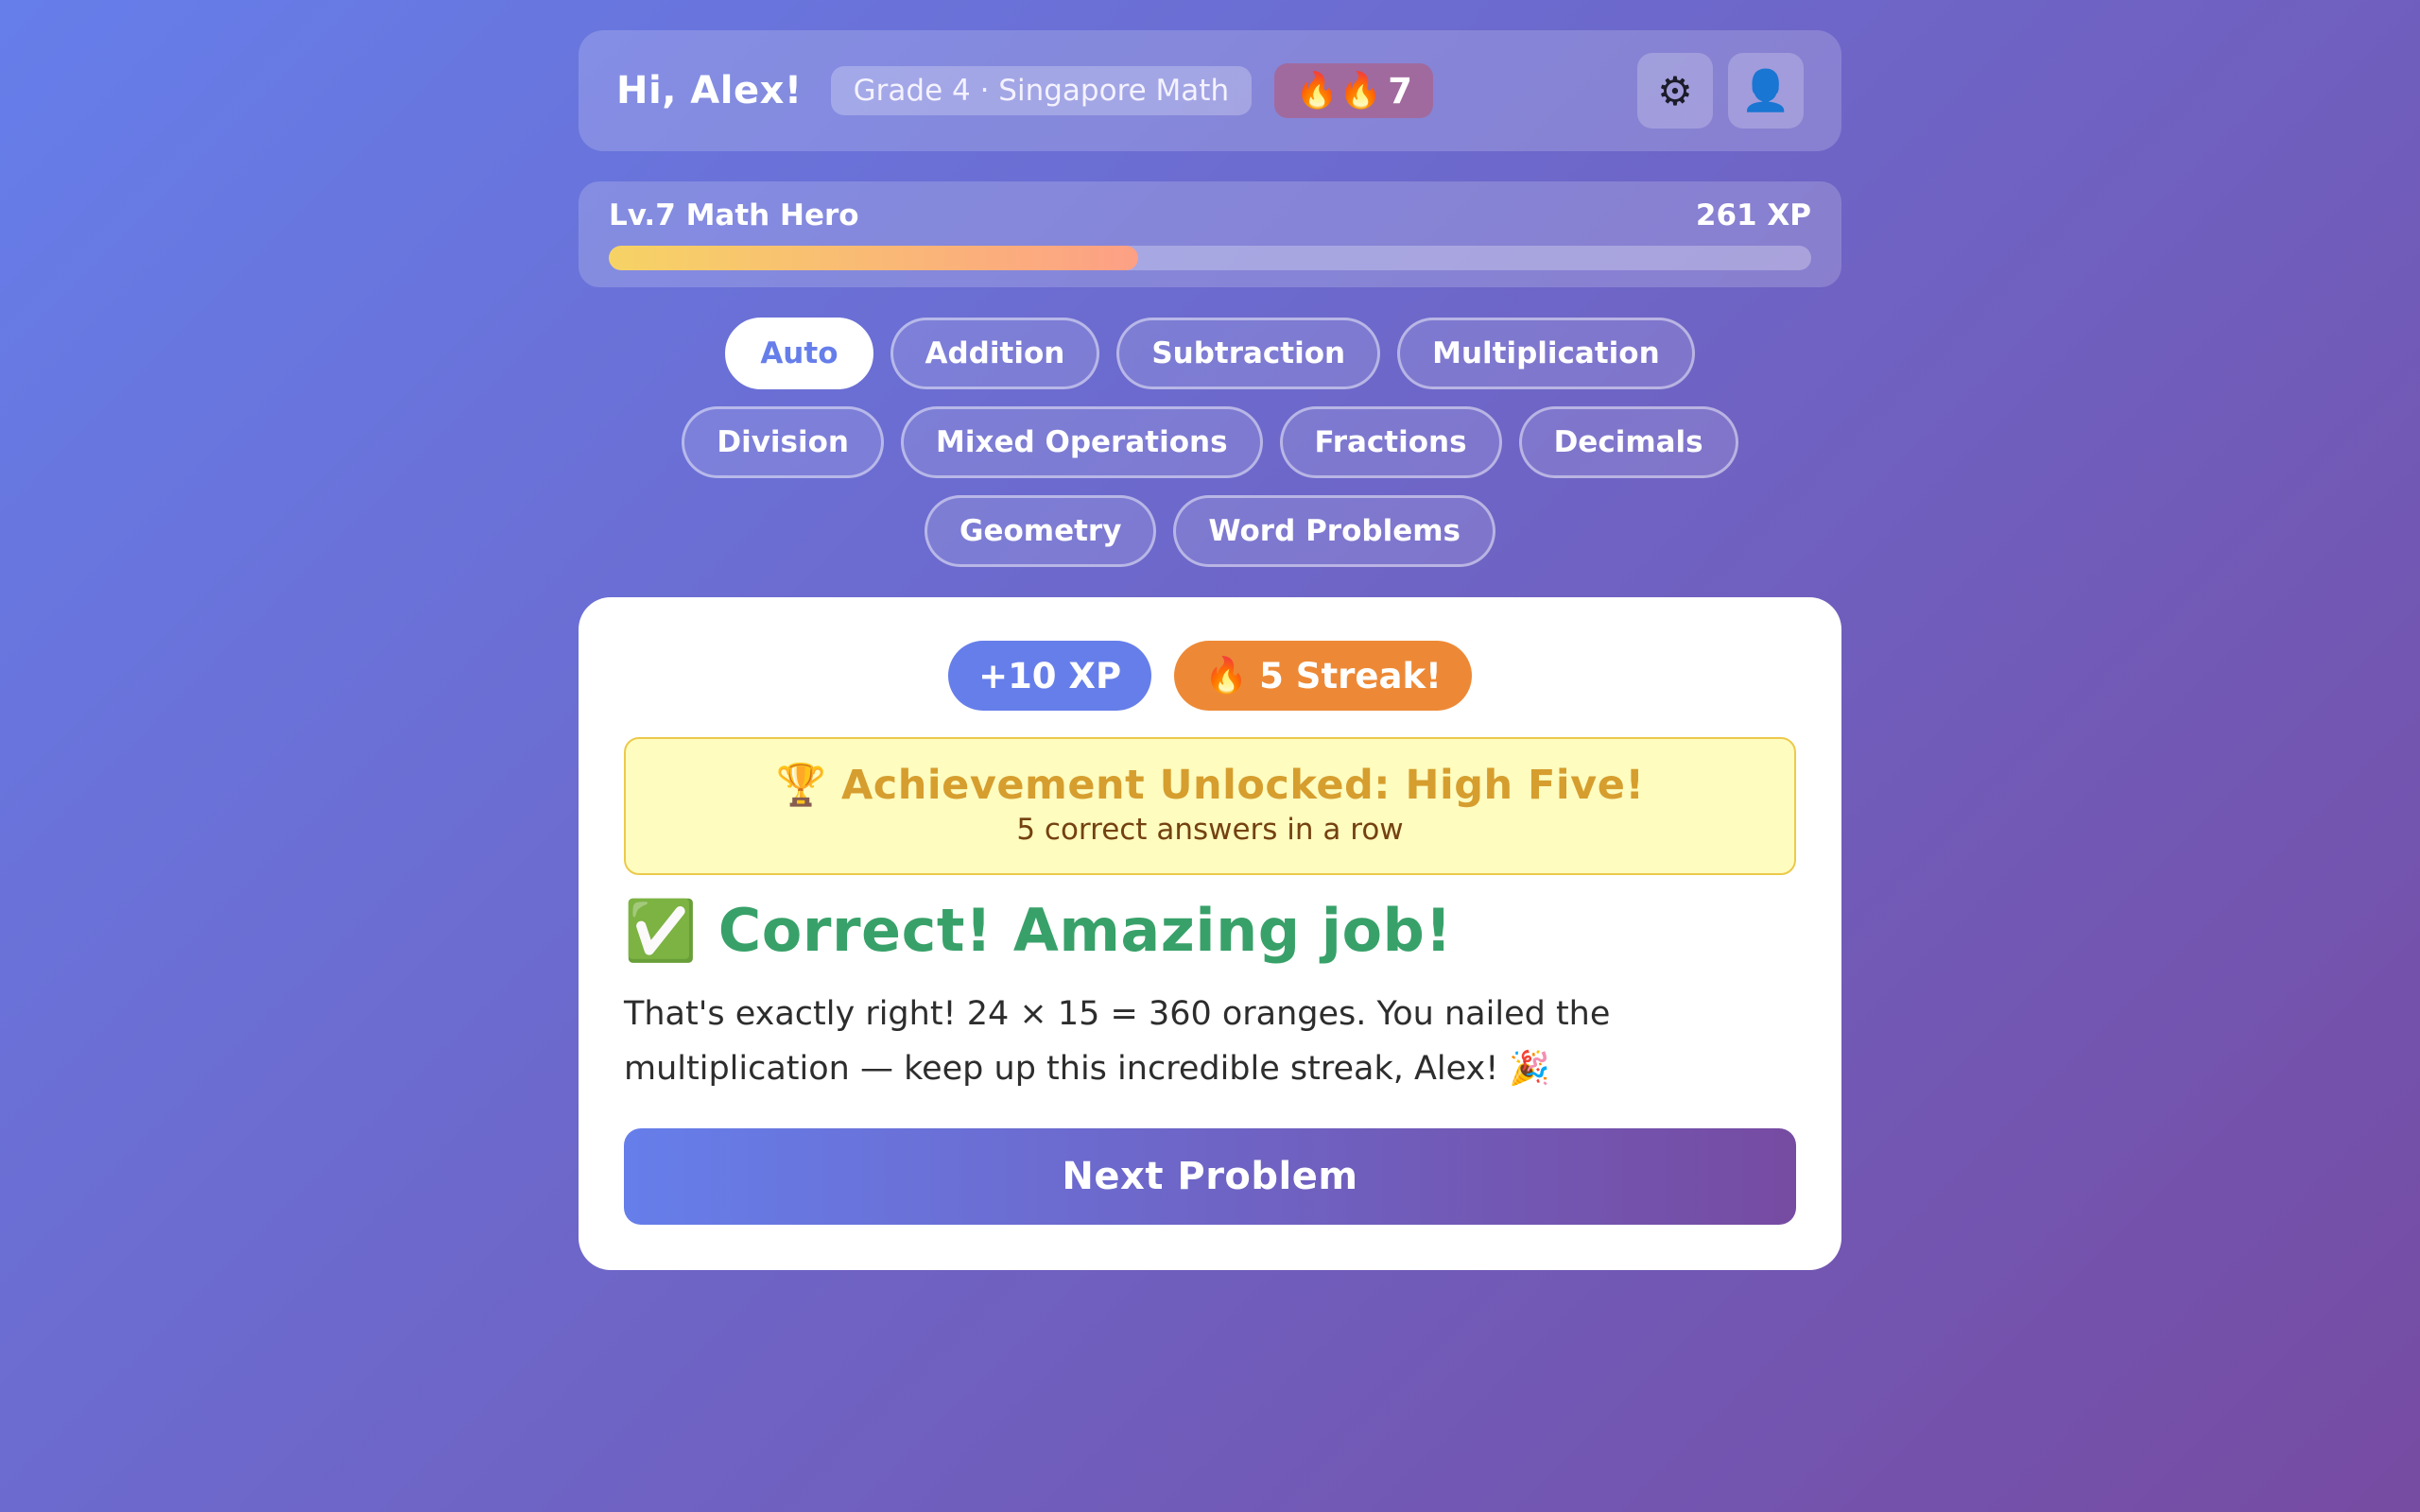  I want to click on topic-chip-addition: Addition, so click(995, 353).